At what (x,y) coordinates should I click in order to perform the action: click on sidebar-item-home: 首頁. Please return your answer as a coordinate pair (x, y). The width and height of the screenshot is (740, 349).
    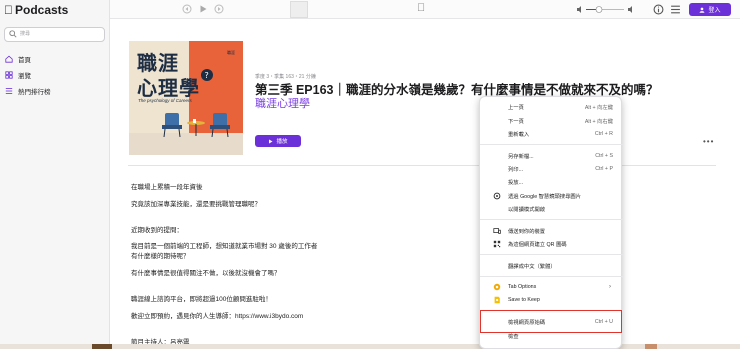
    Looking at the image, I should click on (18, 59).